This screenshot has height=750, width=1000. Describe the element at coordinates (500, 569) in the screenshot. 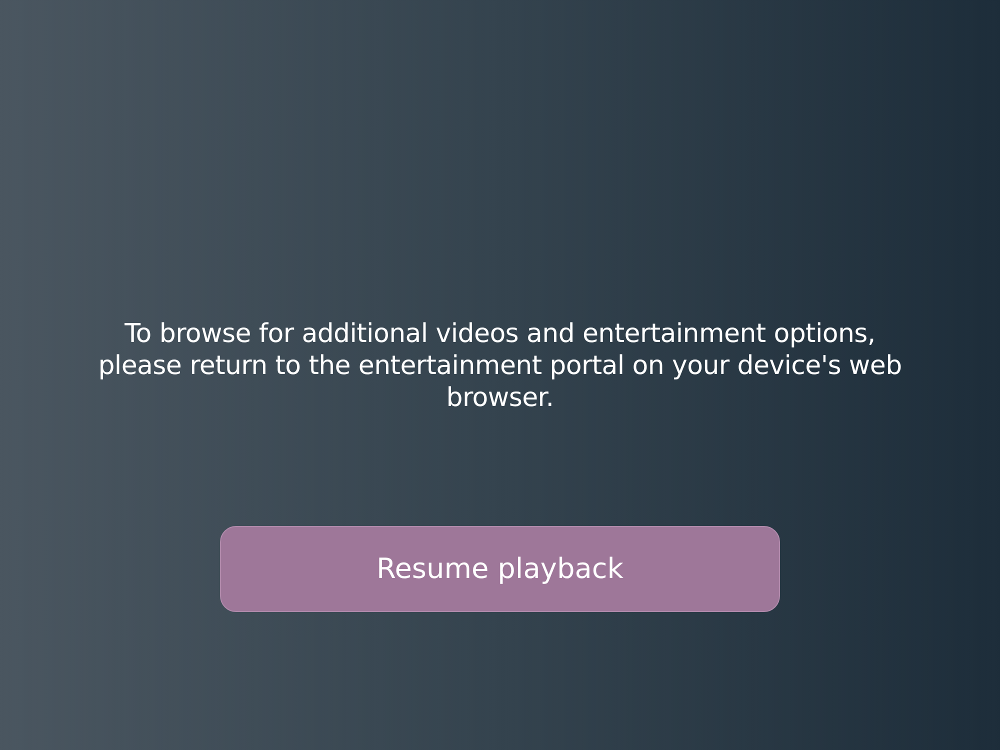

I see `resume-playback-button: Resume playback` at that location.